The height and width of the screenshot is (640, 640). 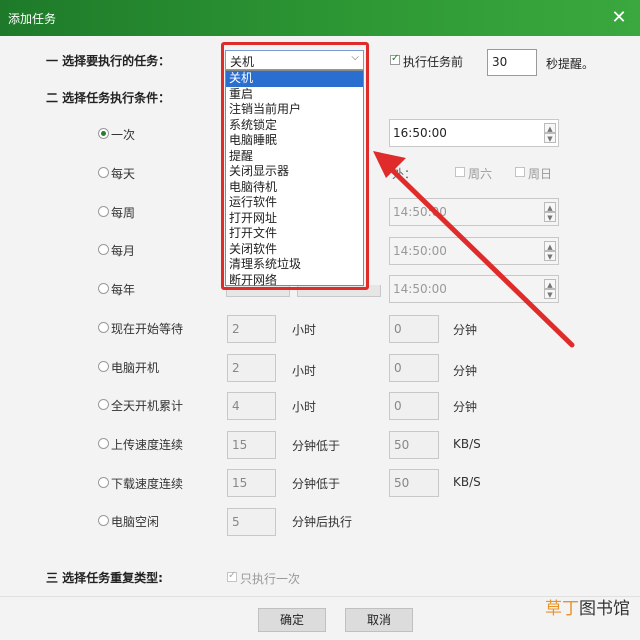 I want to click on watermark: 草丁图书馆, so click(x=587, y=606).